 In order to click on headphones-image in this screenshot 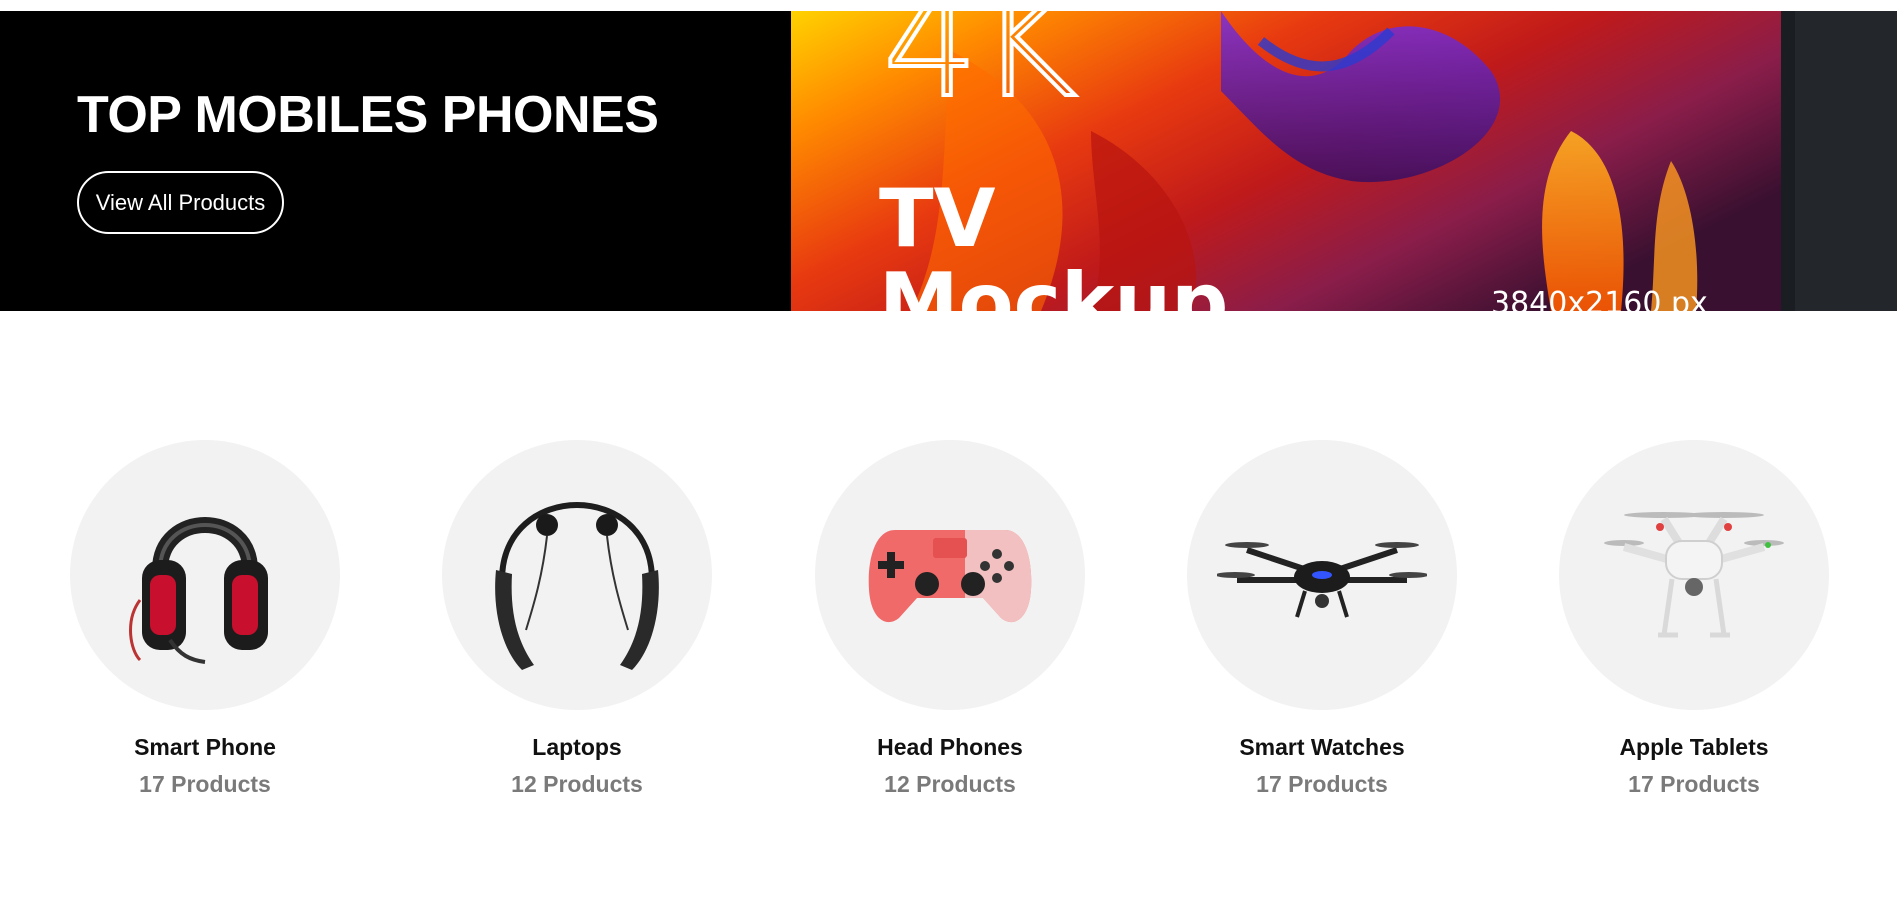, I will do `click(198, 590)`.